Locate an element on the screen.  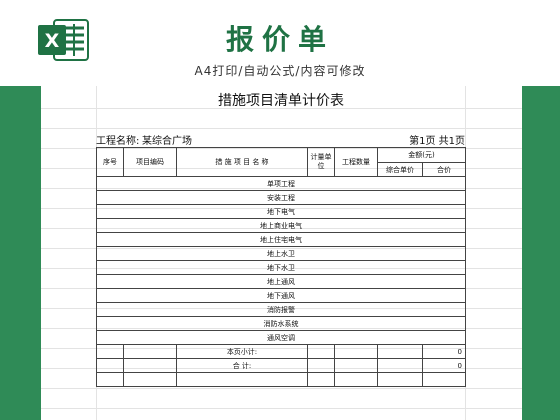
measure-item: 通风空调 is located at coordinates (281, 337).